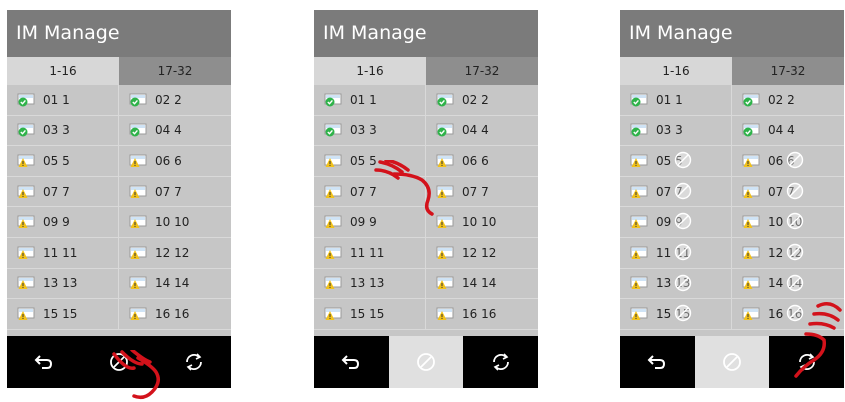 The image size is (845, 402). What do you see at coordinates (168, 130) in the screenshot?
I see `device-label: 04 4` at bounding box center [168, 130].